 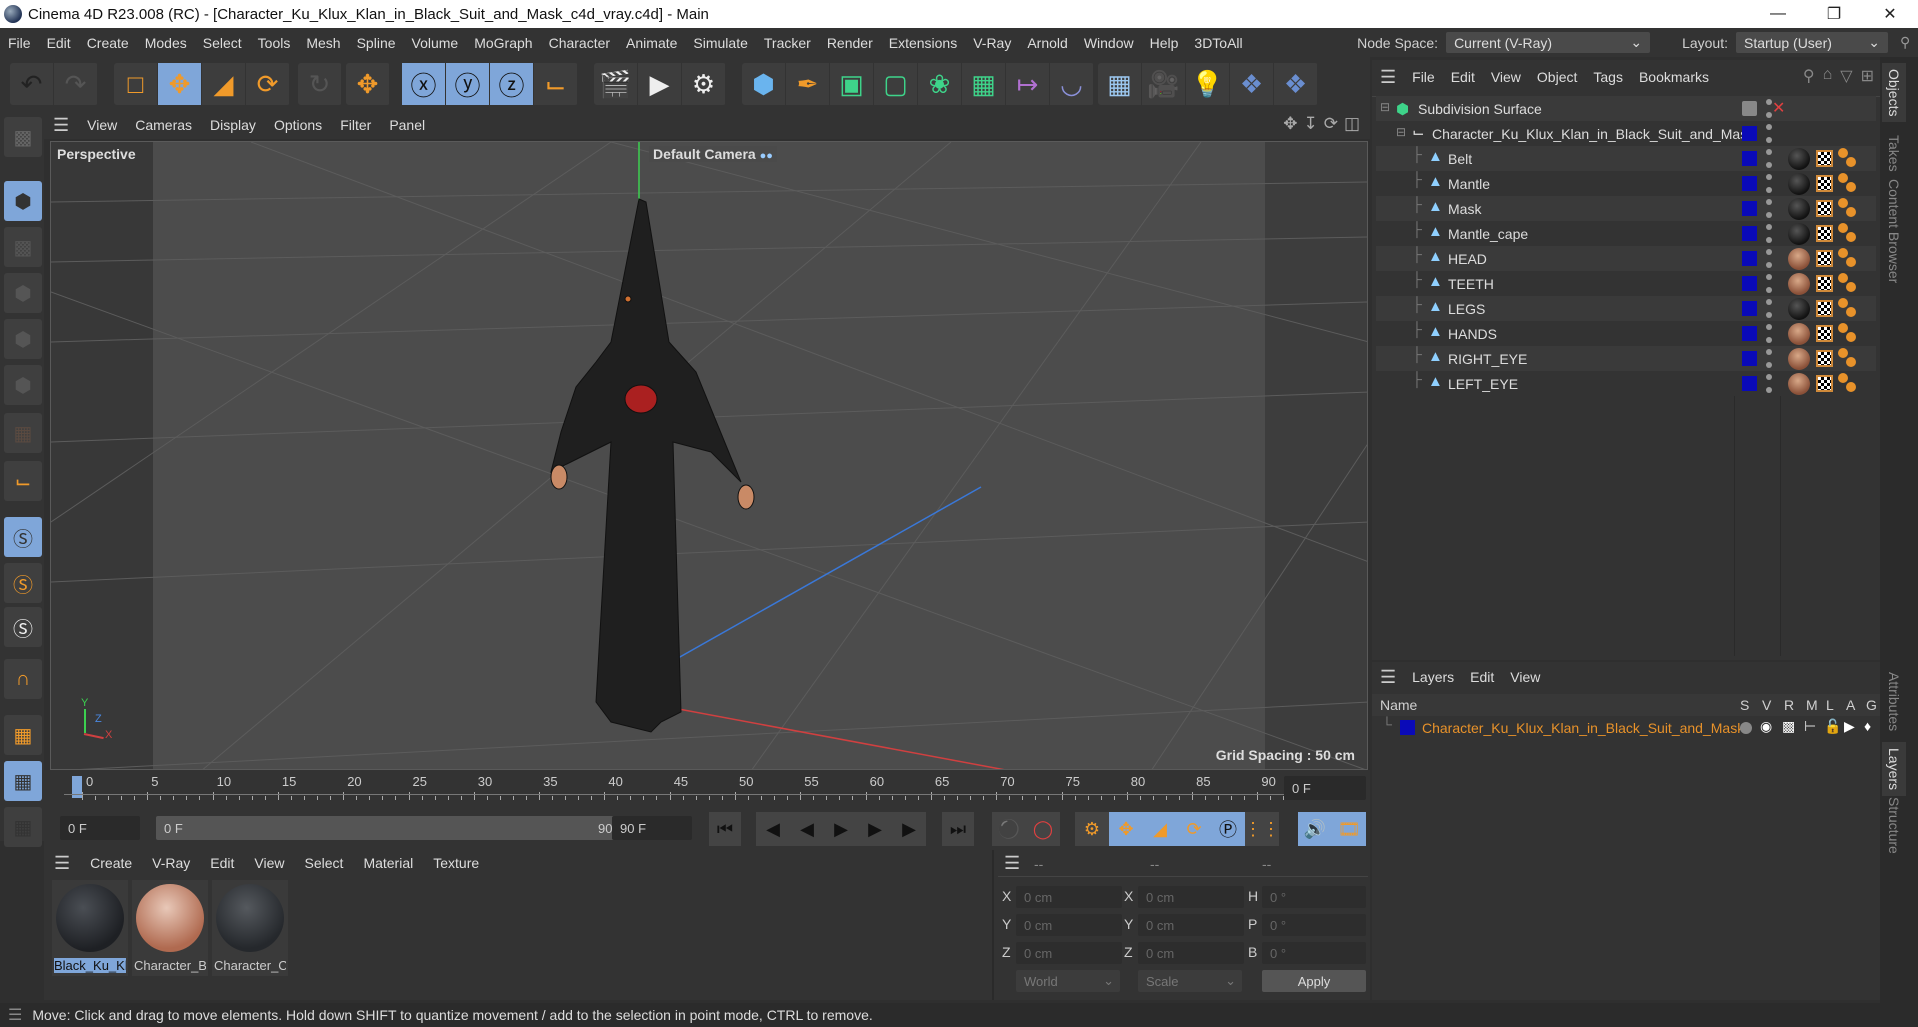 I want to click on menu-tools: Tools, so click(x=274, y=43).